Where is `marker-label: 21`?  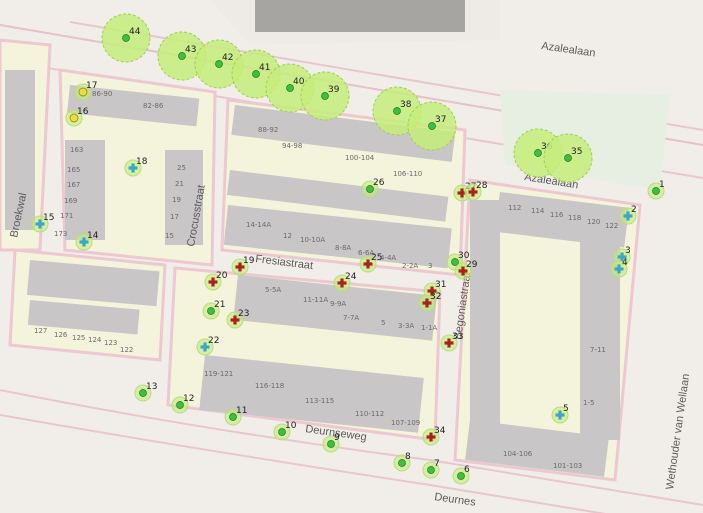 marker-label: 21 is located at coordinates (219, 305).